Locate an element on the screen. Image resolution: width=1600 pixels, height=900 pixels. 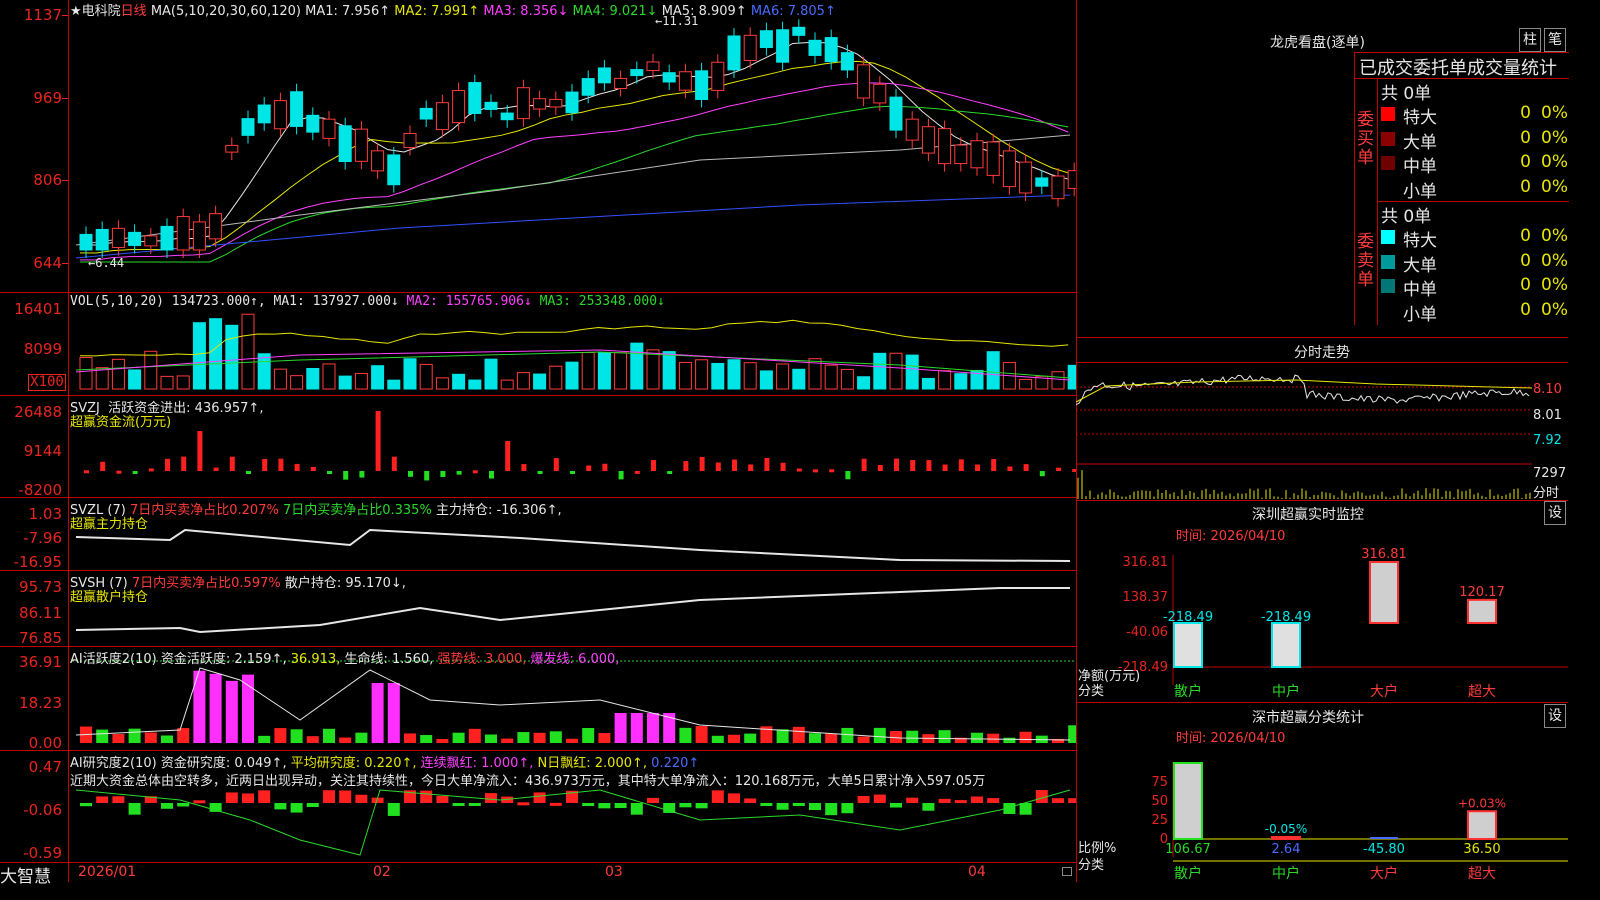
svzl-net-a: 7日内买卖净占比0.207% is located at coordinates (204, 510).